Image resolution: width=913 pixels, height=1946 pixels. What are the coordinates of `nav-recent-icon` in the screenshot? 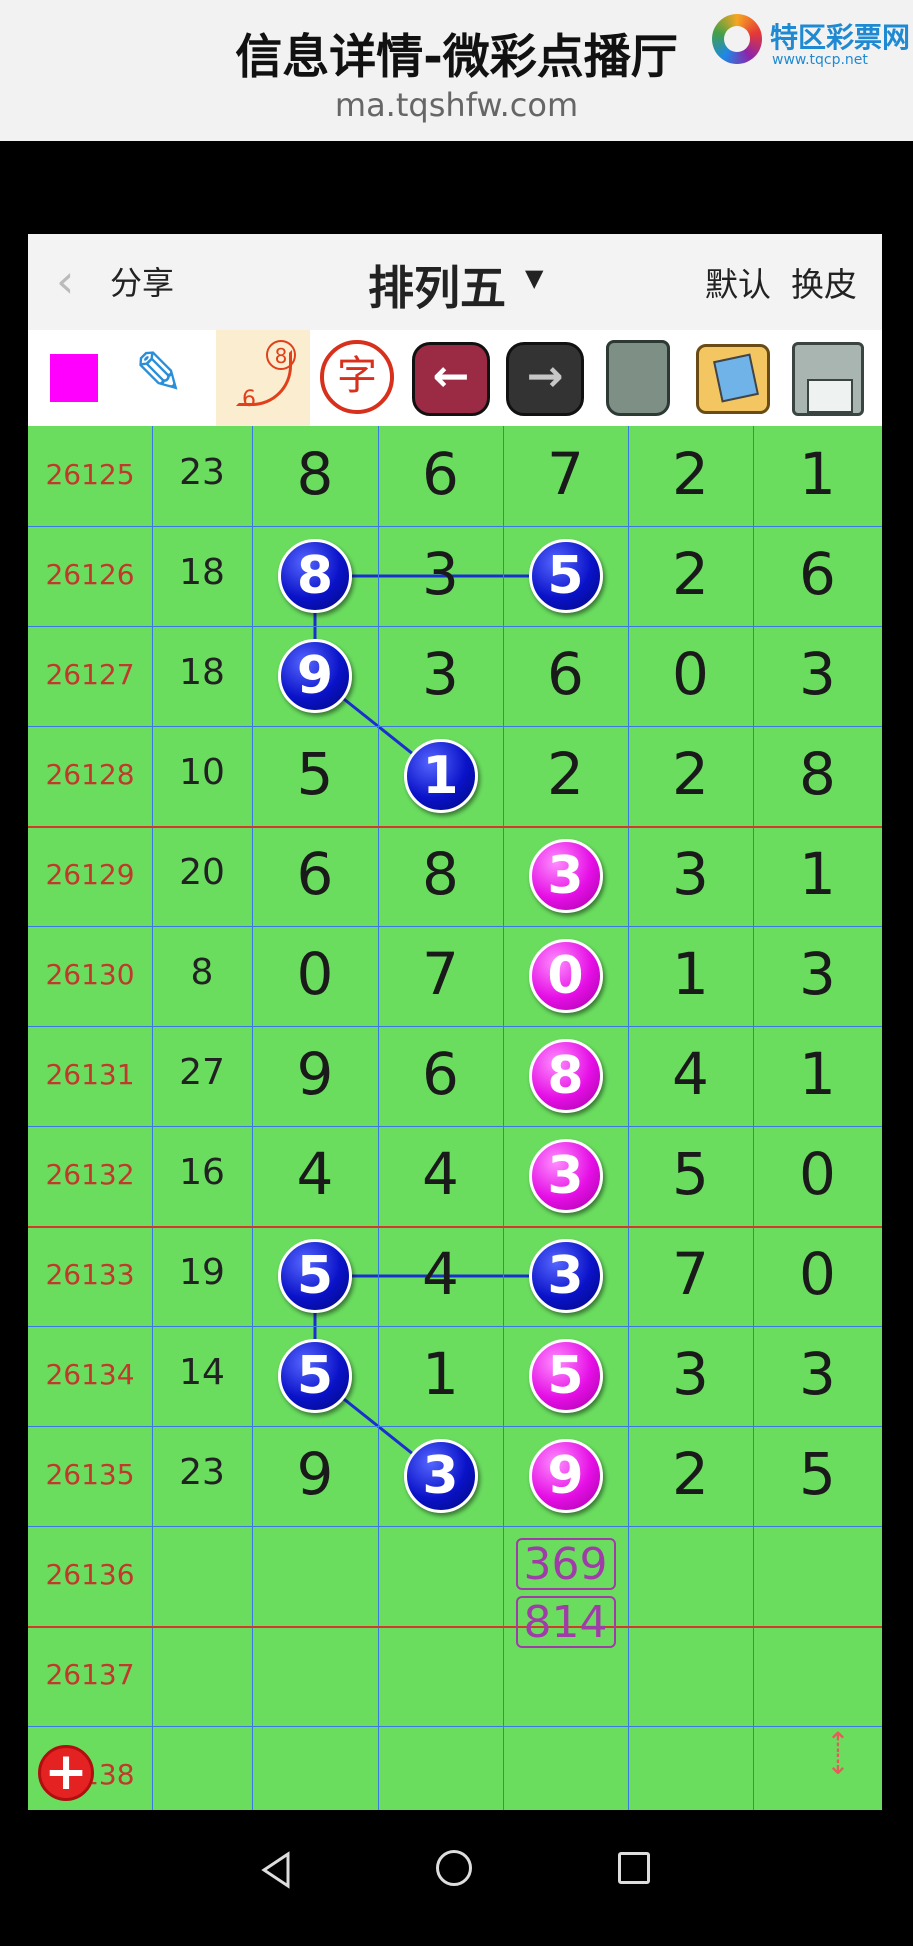 It's located at (634, 1868).